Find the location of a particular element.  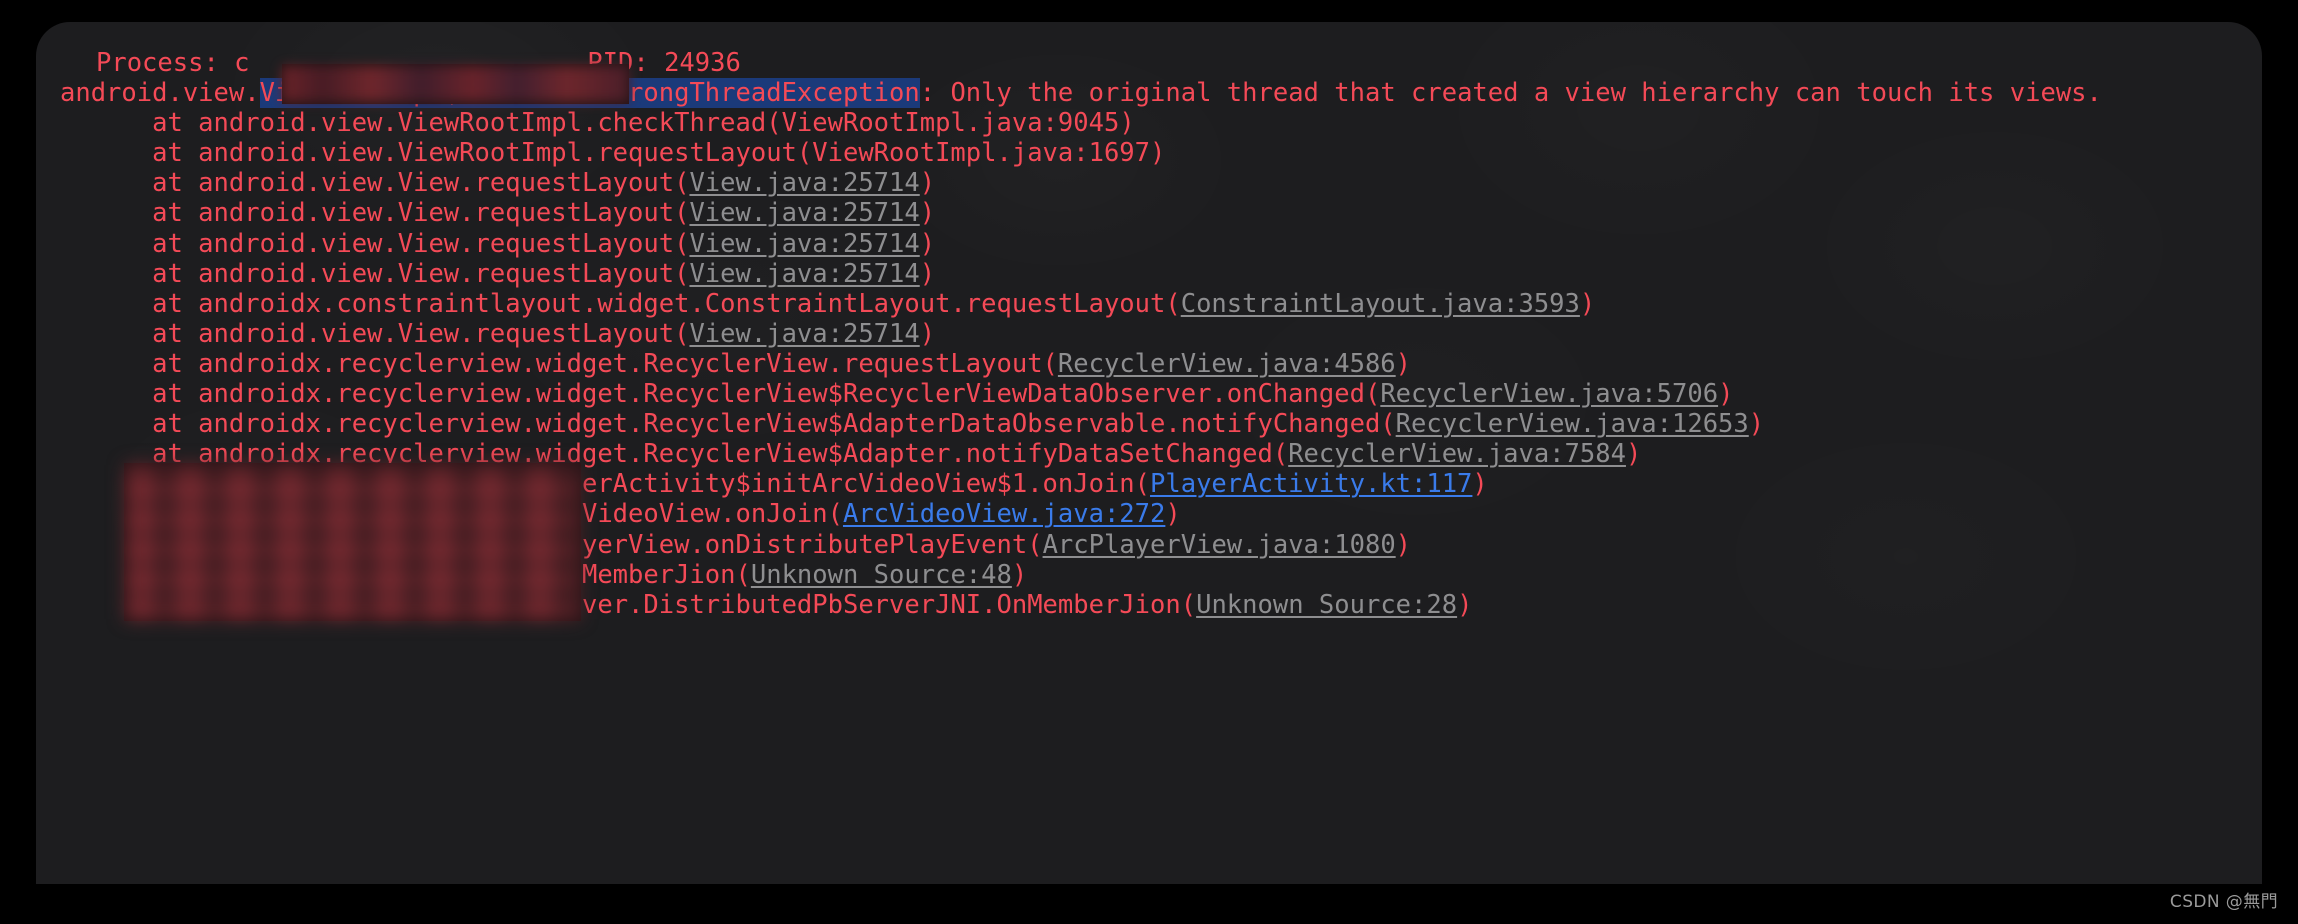

frame-source-reference: RecyclerView.java:5706 is located at coordinates (1549, 394).